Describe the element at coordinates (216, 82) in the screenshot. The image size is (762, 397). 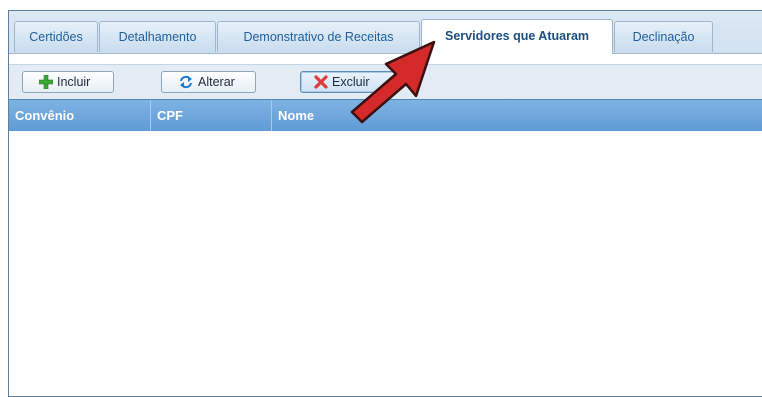
I see `alterar-label: Alterar` at that location.